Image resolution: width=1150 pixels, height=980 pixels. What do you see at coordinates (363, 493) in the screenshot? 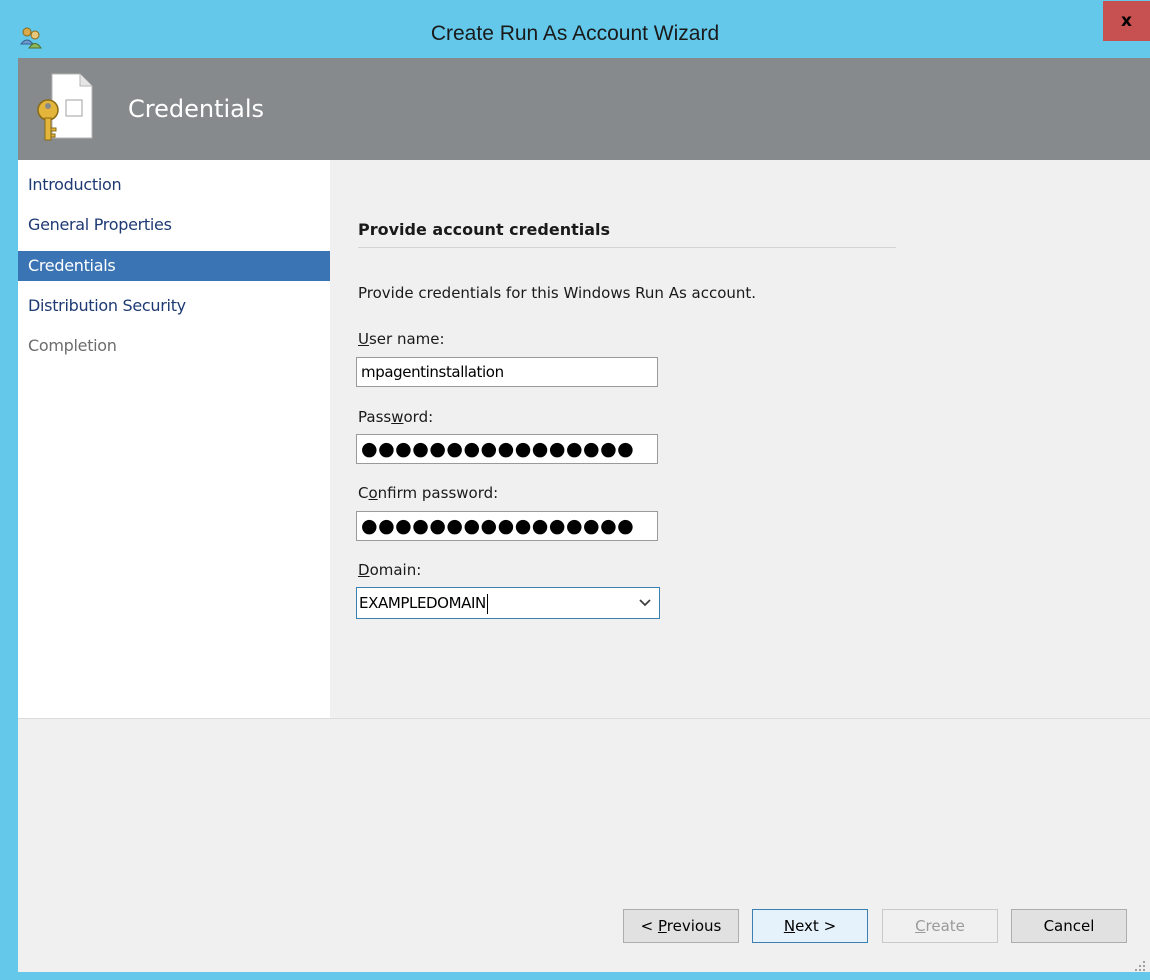
I see `confirm-label-pre: C` at bounding box center [363, 493].